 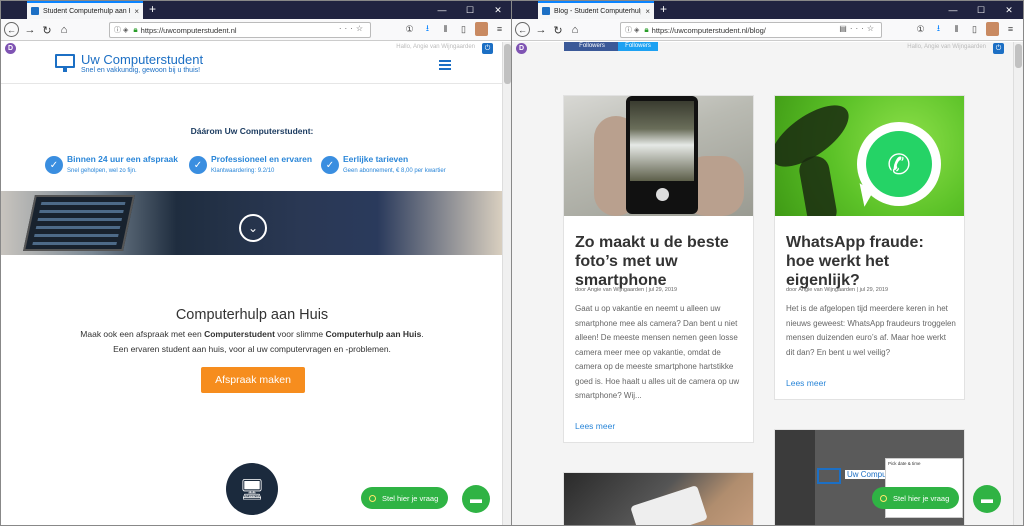 What do you see at coordinates (253, 228) in the screenshot?
I see `scroll-down-icon: ⌄` at bounding box center [253, 228].